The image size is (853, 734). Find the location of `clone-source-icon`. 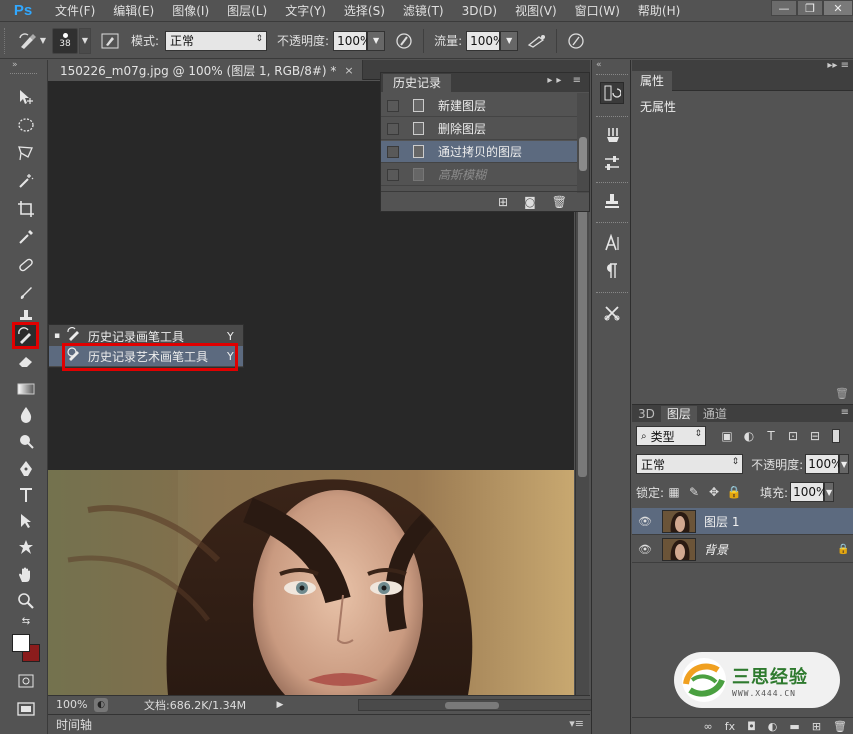

clone-source-icon is located at coordinates (612, 201).